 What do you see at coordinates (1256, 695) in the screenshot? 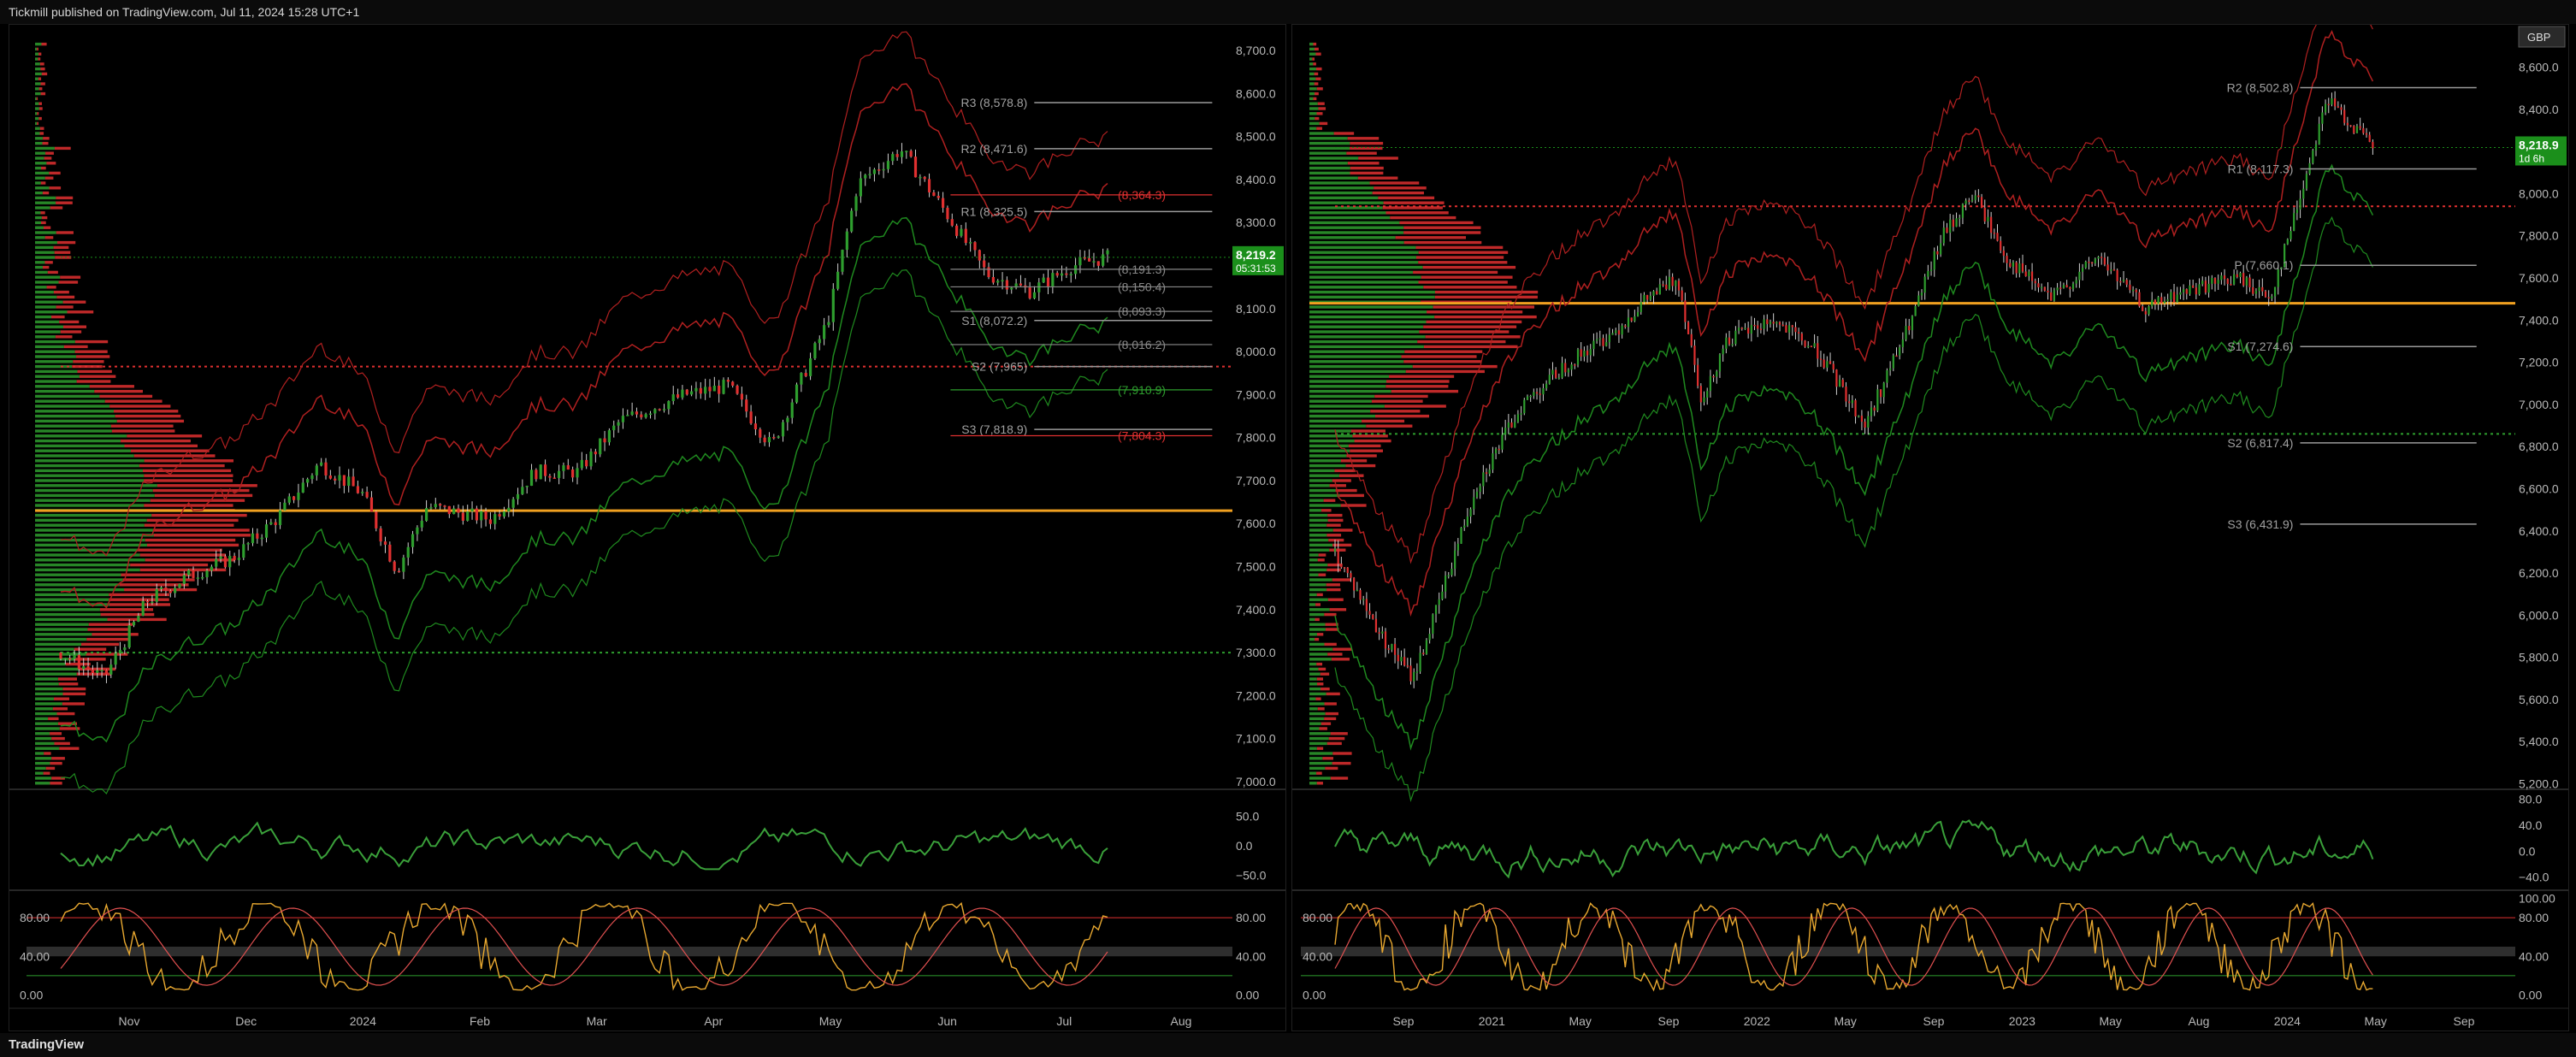
I see `y-tick-label: 7,200.0` at bounding box center [1256, 695].